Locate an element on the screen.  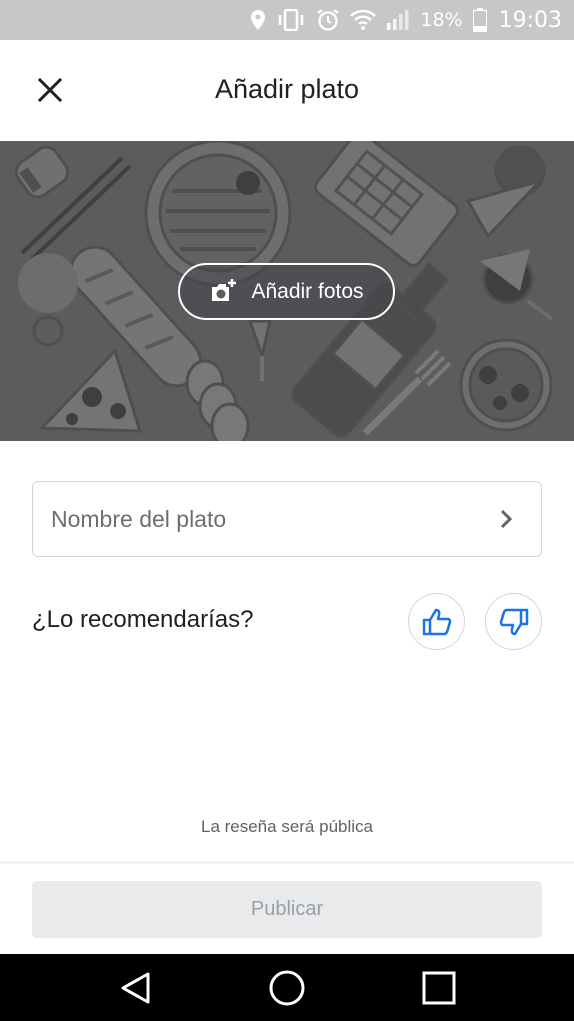
footer-divider is located at coordinates (287, 862).